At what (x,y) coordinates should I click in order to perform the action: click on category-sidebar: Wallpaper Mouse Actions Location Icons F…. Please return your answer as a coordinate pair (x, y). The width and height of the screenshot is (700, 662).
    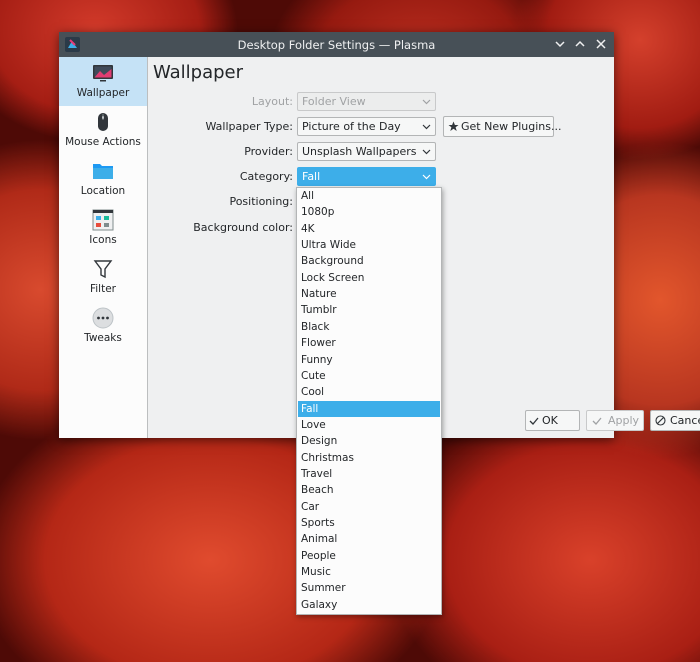
    Looking at the image, I should click on (103, 247).